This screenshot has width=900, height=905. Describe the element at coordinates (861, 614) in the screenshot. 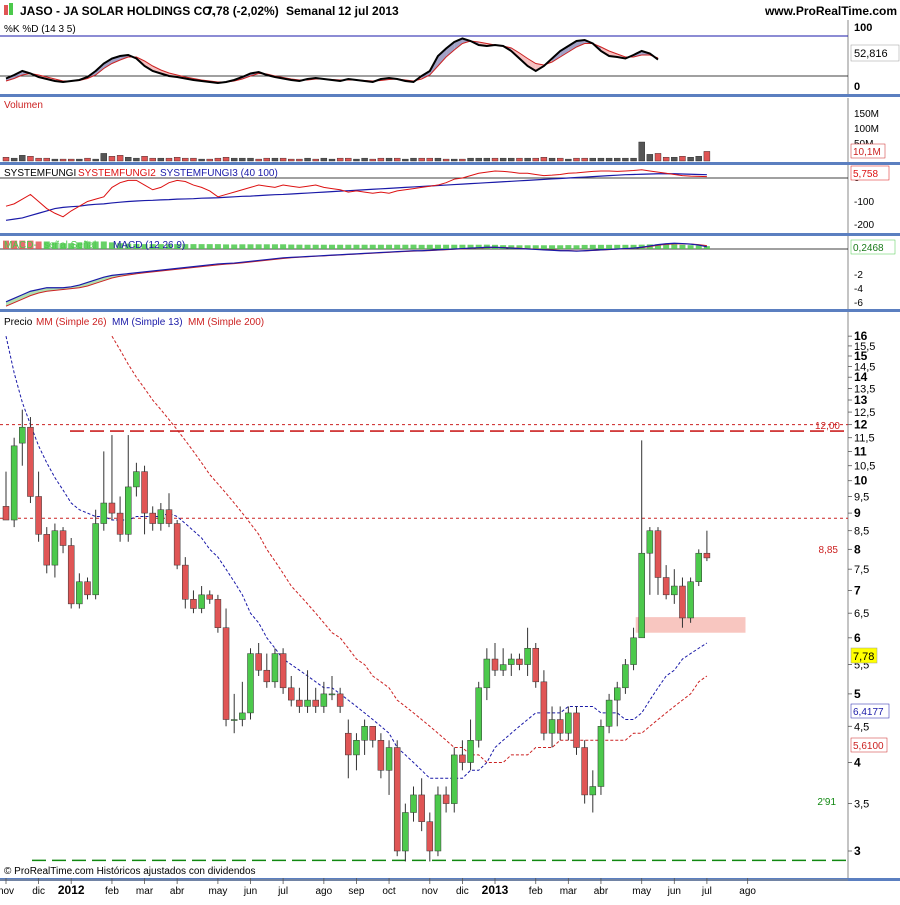

I see `price-tick-label: 6,5` at that location.